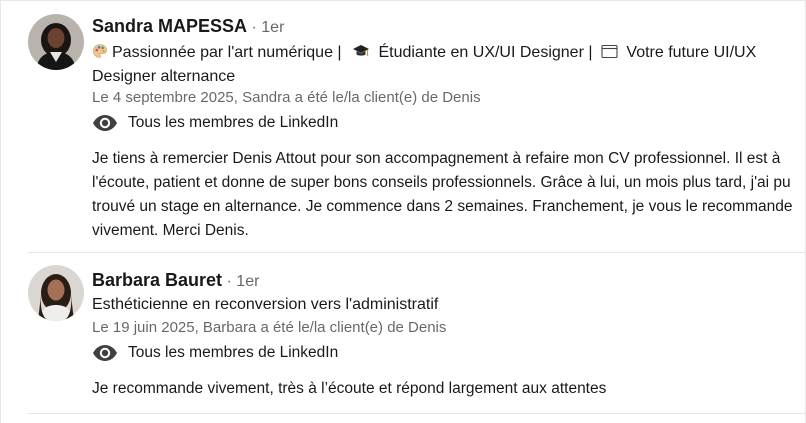  What do you see at coordinates (100, 54) in the screenshot?
I see `artist-palette-icon` at bounding box center [100, 54].